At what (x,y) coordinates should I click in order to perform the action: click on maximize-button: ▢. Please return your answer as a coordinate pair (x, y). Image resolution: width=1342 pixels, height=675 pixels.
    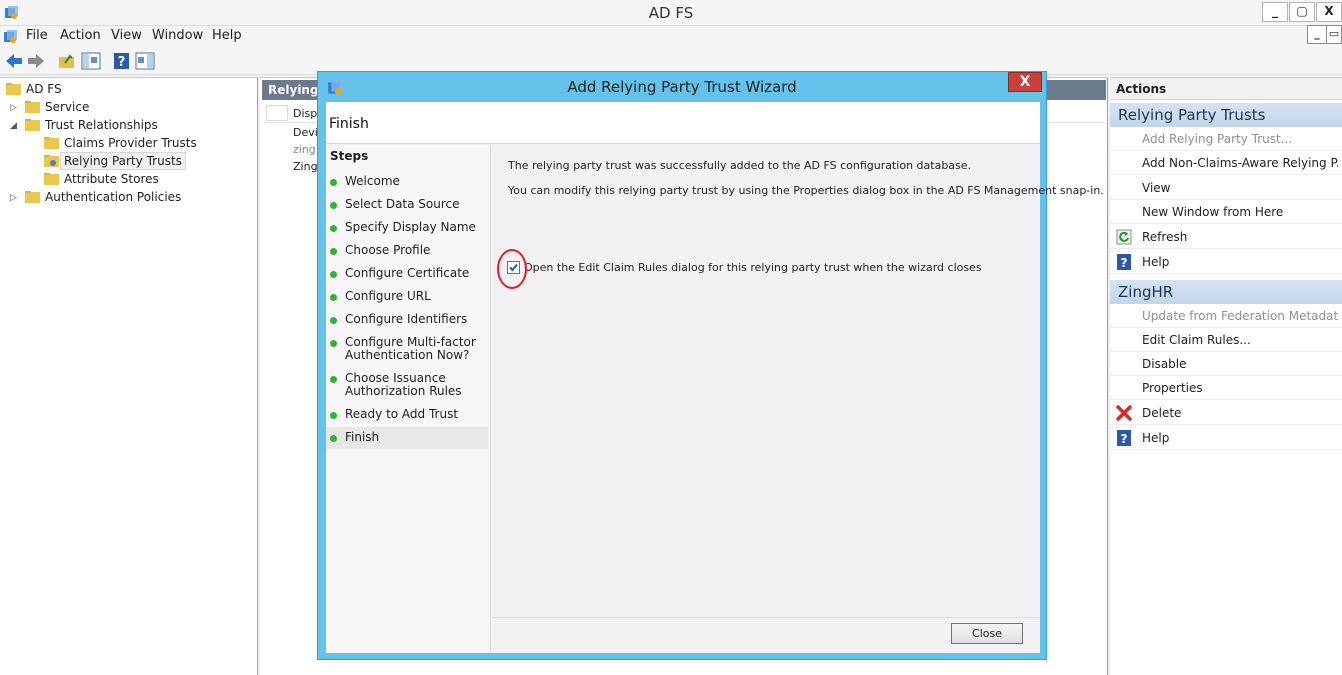
    Looking at the image, I should click on (1302, 12).